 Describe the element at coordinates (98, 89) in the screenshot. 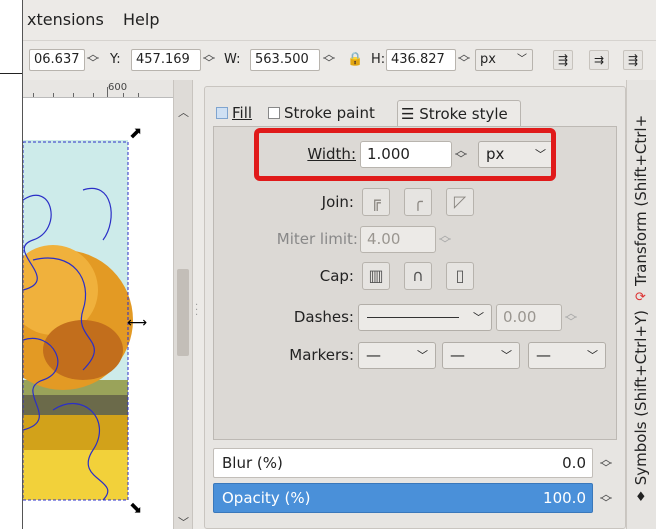

I see `top-ruler: 600` at that location.